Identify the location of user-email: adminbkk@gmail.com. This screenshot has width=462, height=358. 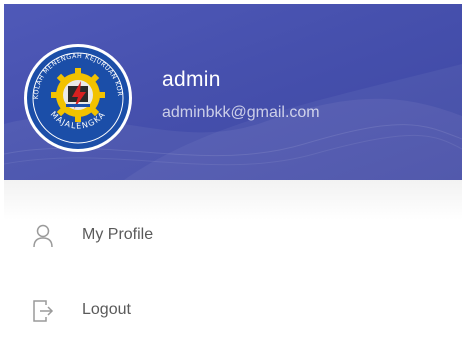
(241, 112).